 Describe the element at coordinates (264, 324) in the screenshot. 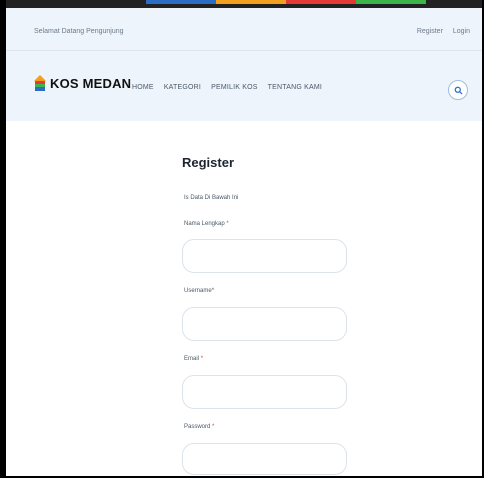

I see `username-field` at that location.